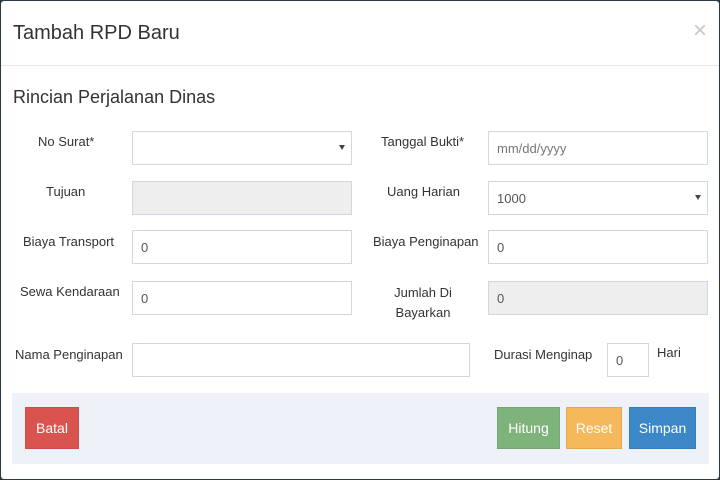 Image resolution: width=720 pixels, height=480 pixels. I want to click on nama-penginapan-input, so click(301, 360).